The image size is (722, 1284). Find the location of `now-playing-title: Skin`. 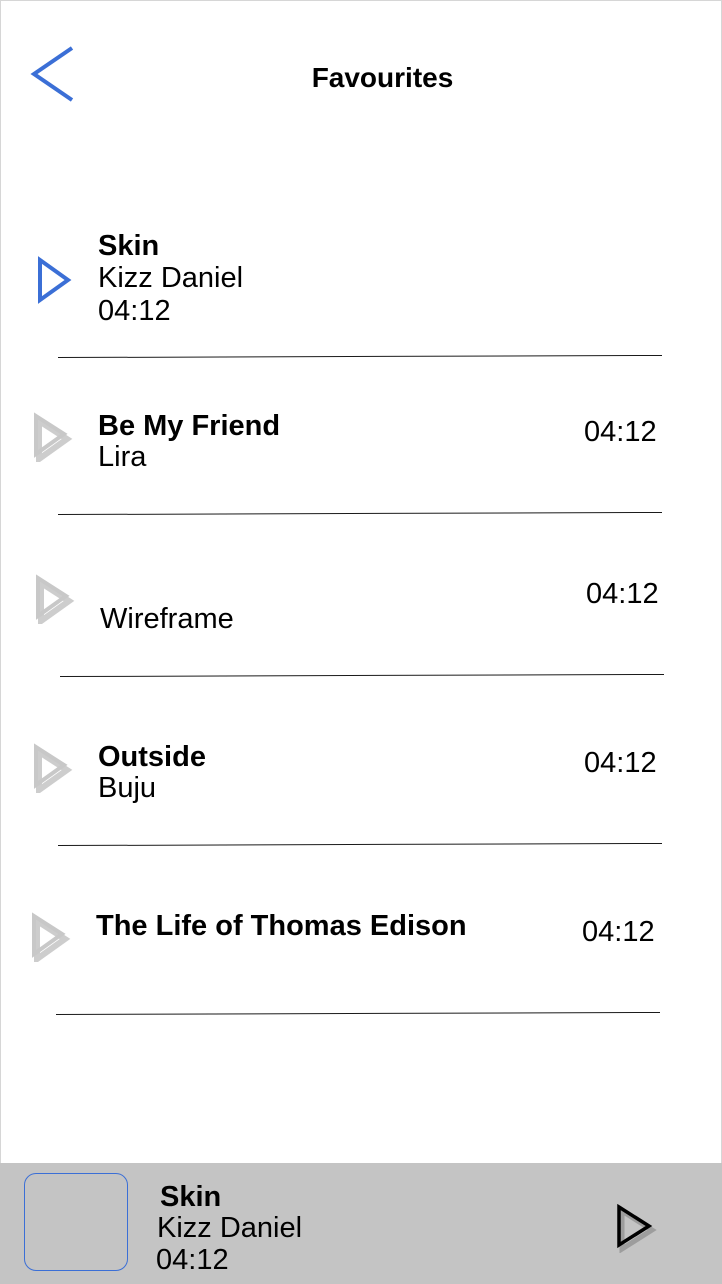

now-playing-title: Skin is located at coordinates (191, 1197).